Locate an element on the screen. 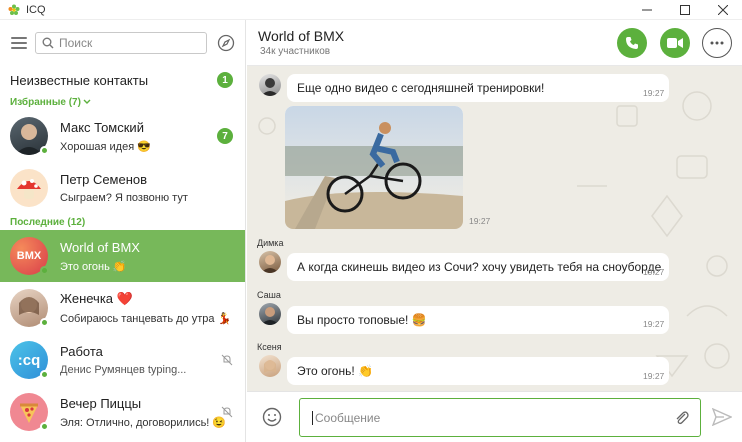  contact-item-world-of-bmx: BMX World of BMX Это огонь 👏 is located at coordinates (122, 256).